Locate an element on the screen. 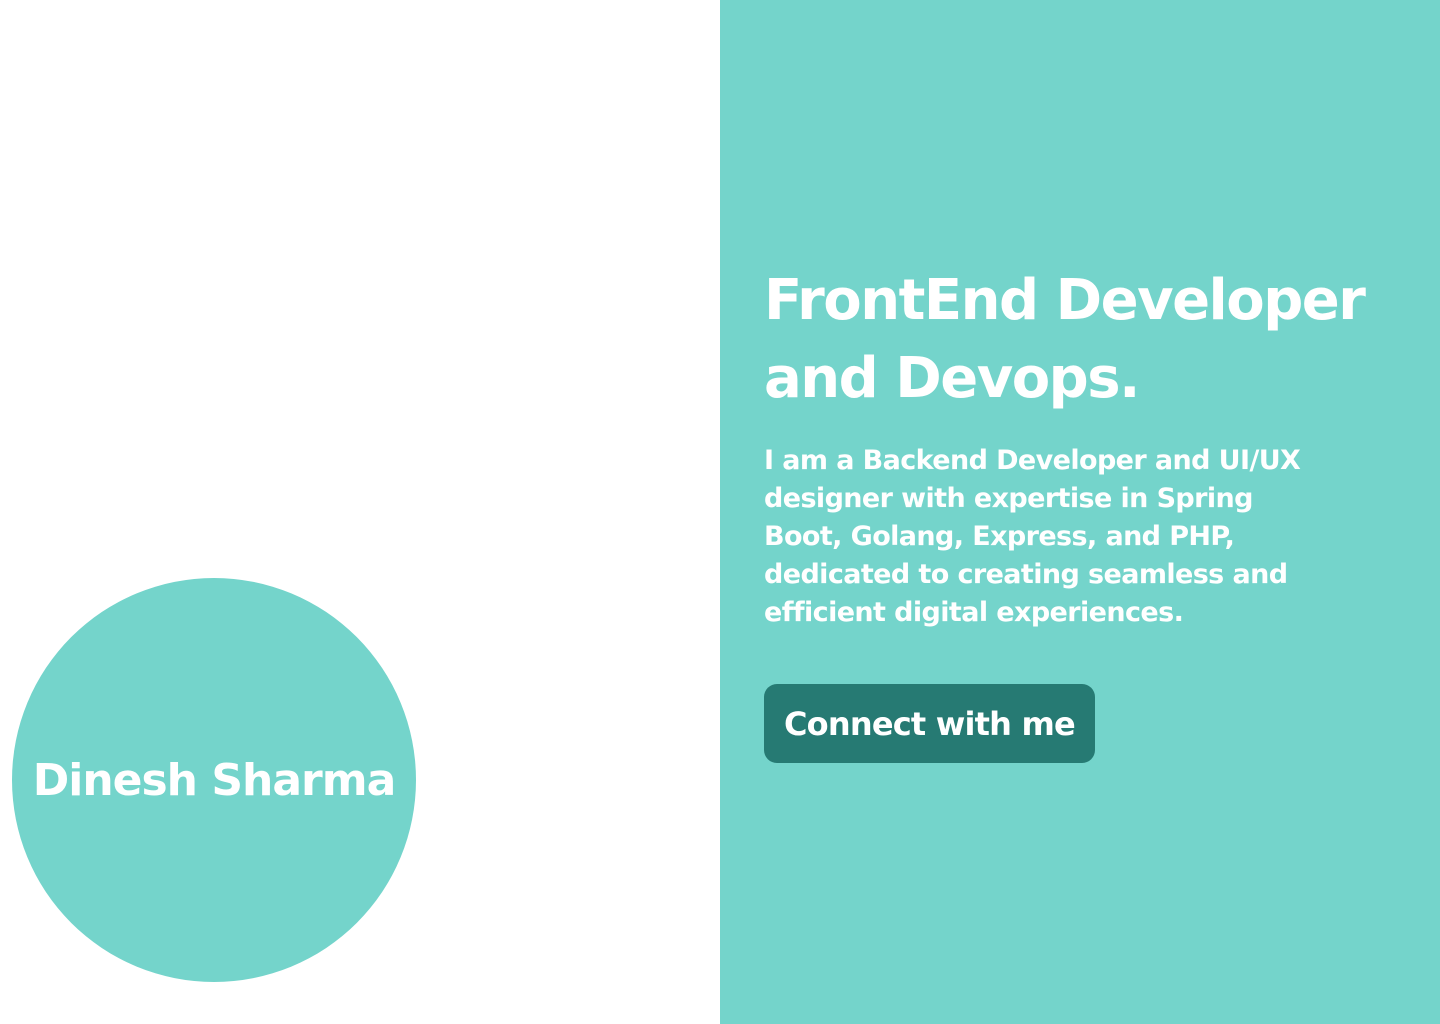  hero-headline: FrontEnd Developer and Devops. is located at coordinates (1065, 339).